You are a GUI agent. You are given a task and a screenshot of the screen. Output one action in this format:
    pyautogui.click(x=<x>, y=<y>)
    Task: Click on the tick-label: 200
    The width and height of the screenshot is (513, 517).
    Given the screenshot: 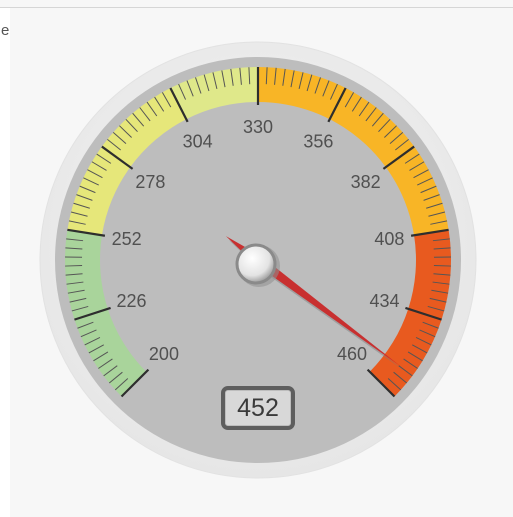 What is the action you would take?
    pyautogui.click(x=164, y=354)
    